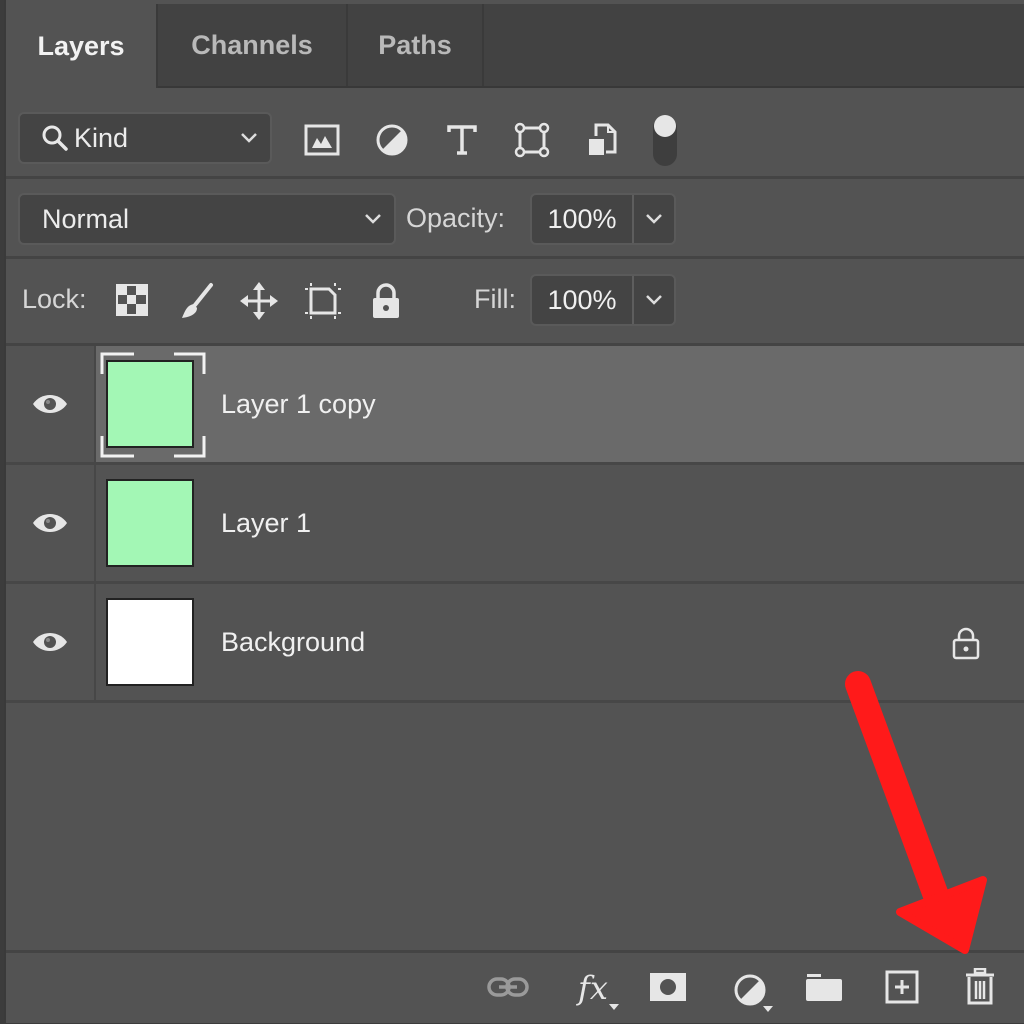 The image size is (1024, 1024). What do you see at coordinates (583, 219) in the screenshot?
I see `opacity-value: 100%` at bounding box center [583, 219].